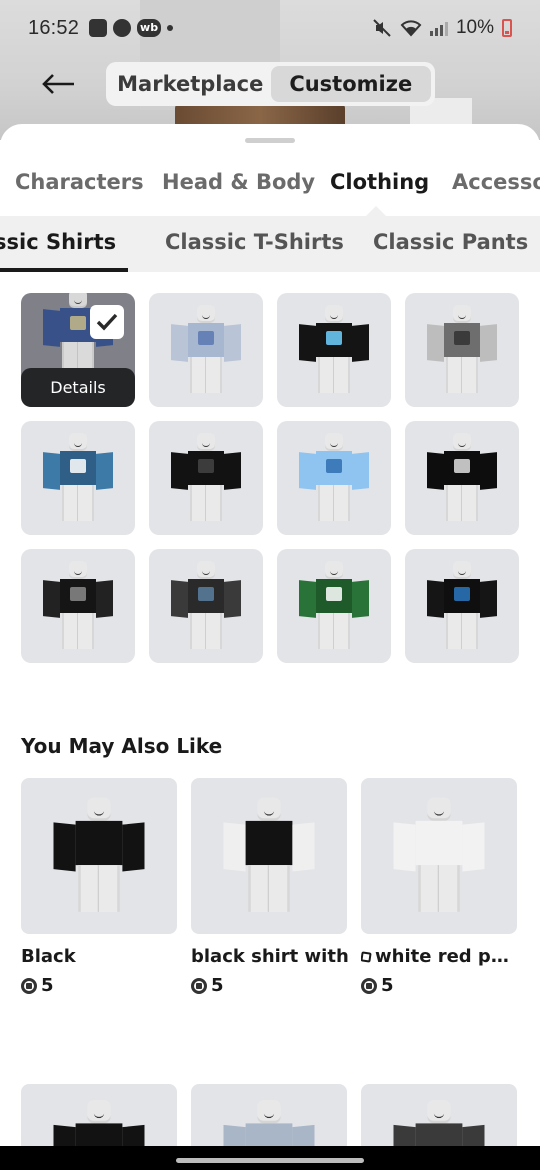 This screenshot has height=1170, width=540. Describe the element at coordinates (190, 84) in the screenshot. I see `tab-marketplace: Marketplace` at that location.